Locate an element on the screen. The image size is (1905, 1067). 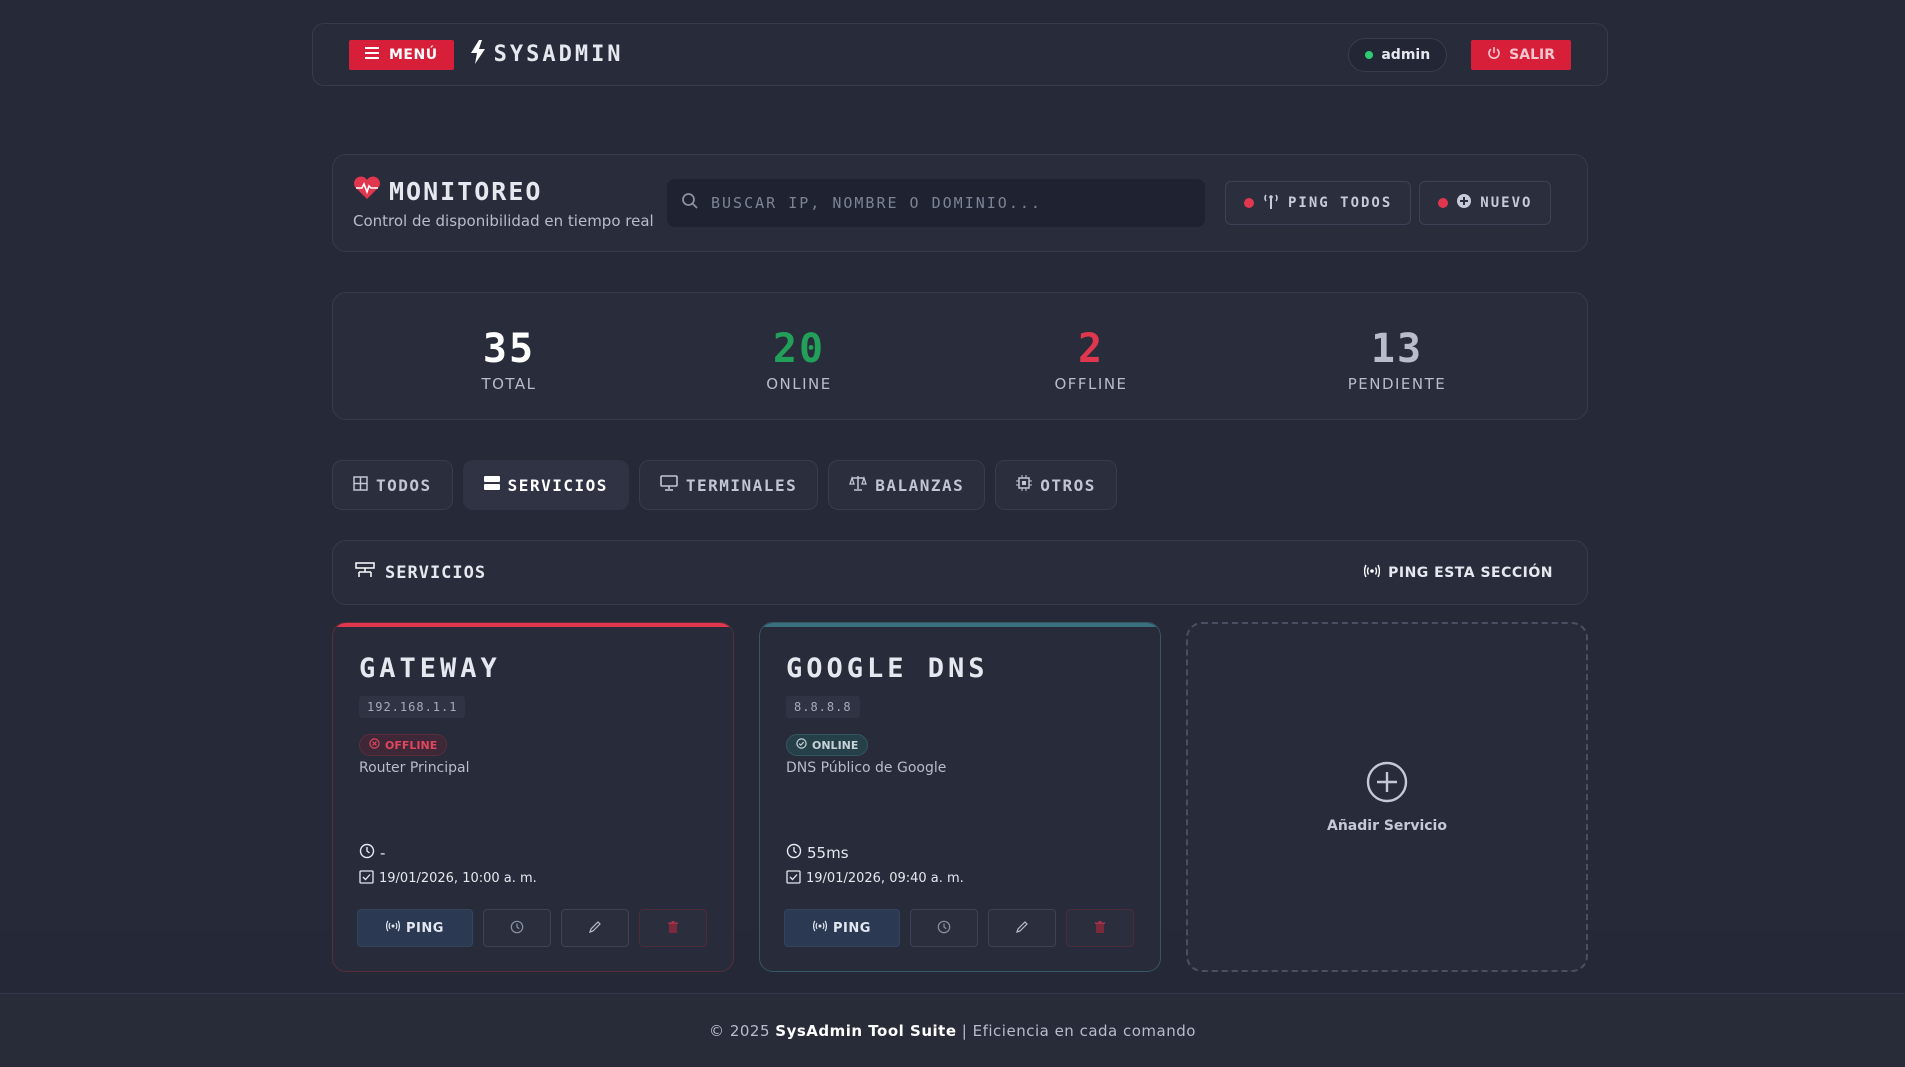
search-icon is located at coordinates (690, 203).